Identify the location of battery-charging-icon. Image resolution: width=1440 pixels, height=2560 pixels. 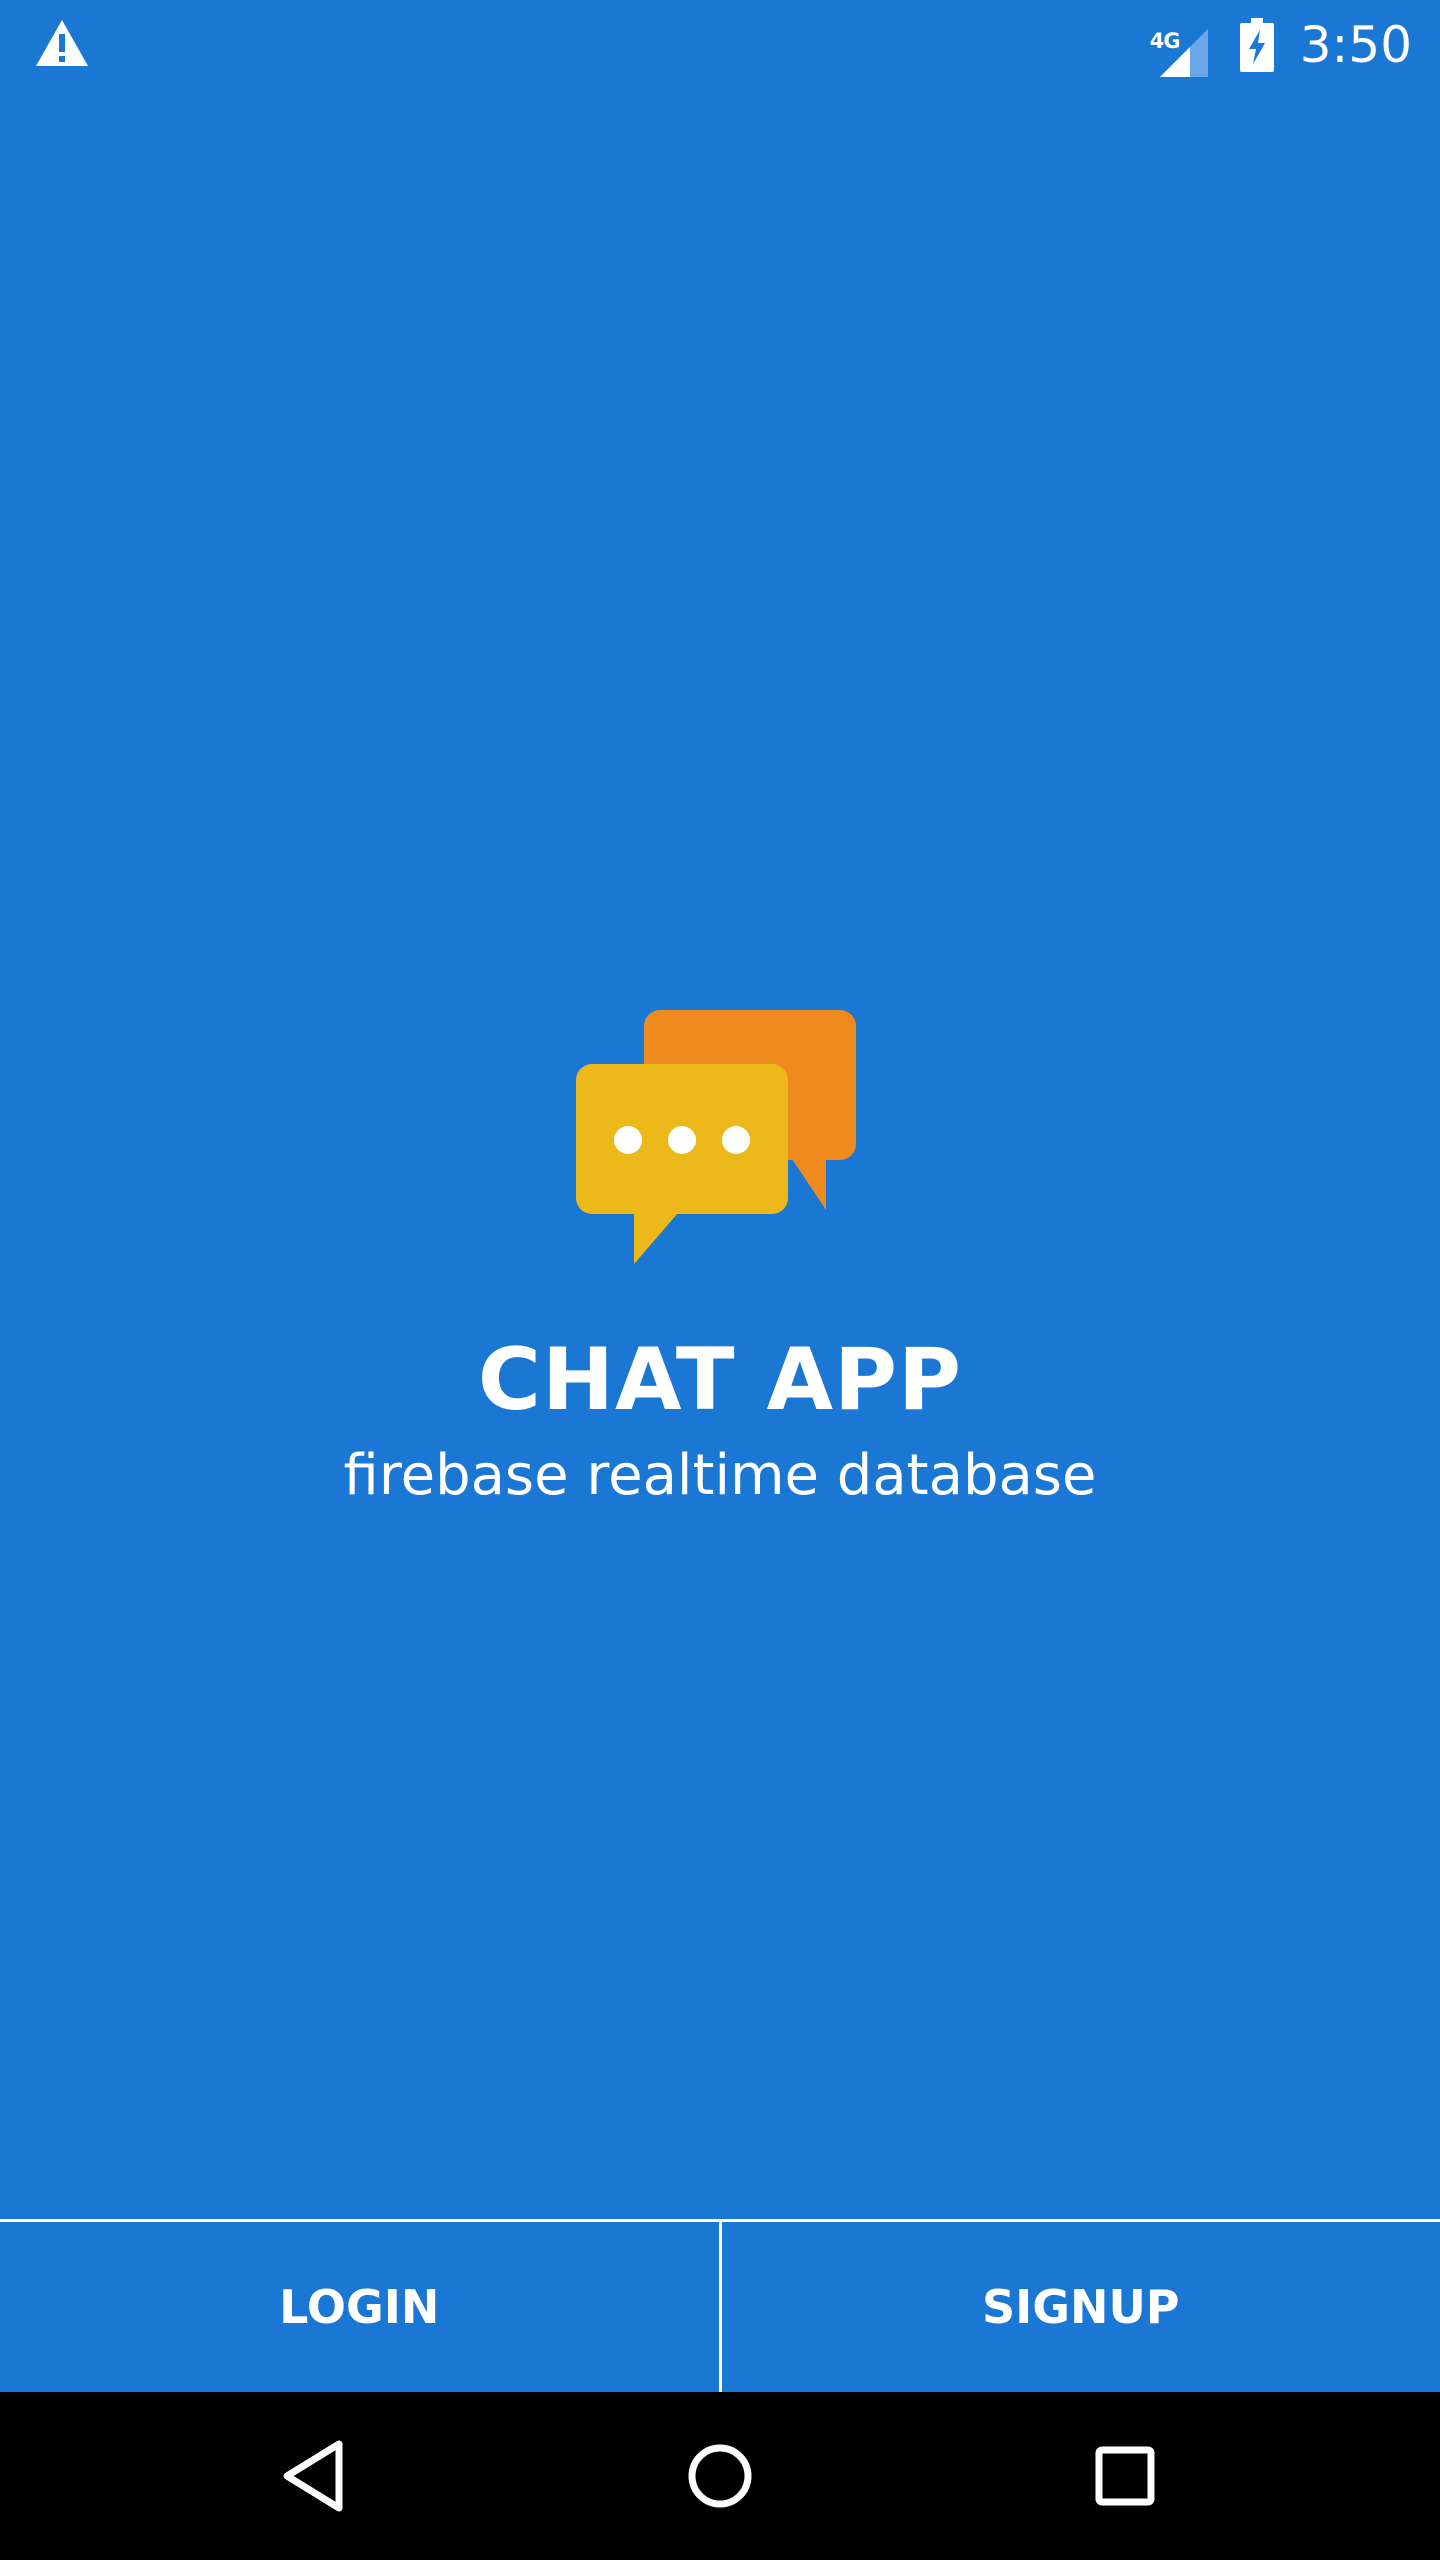
(1256, 45).